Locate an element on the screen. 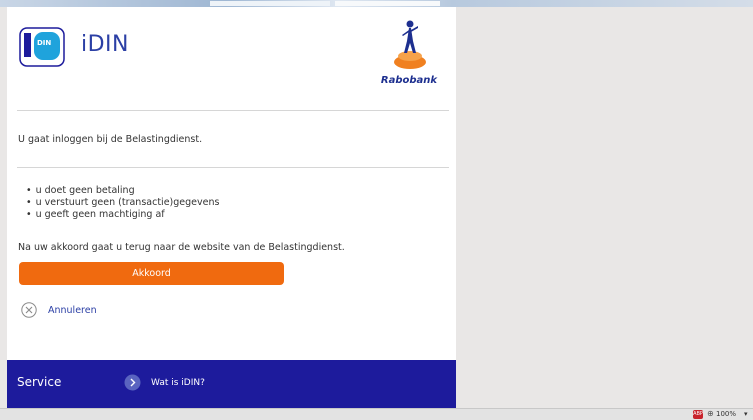 The image size is (753, 420). chevron-right-circle-icon is located at coordinates (132, 382).